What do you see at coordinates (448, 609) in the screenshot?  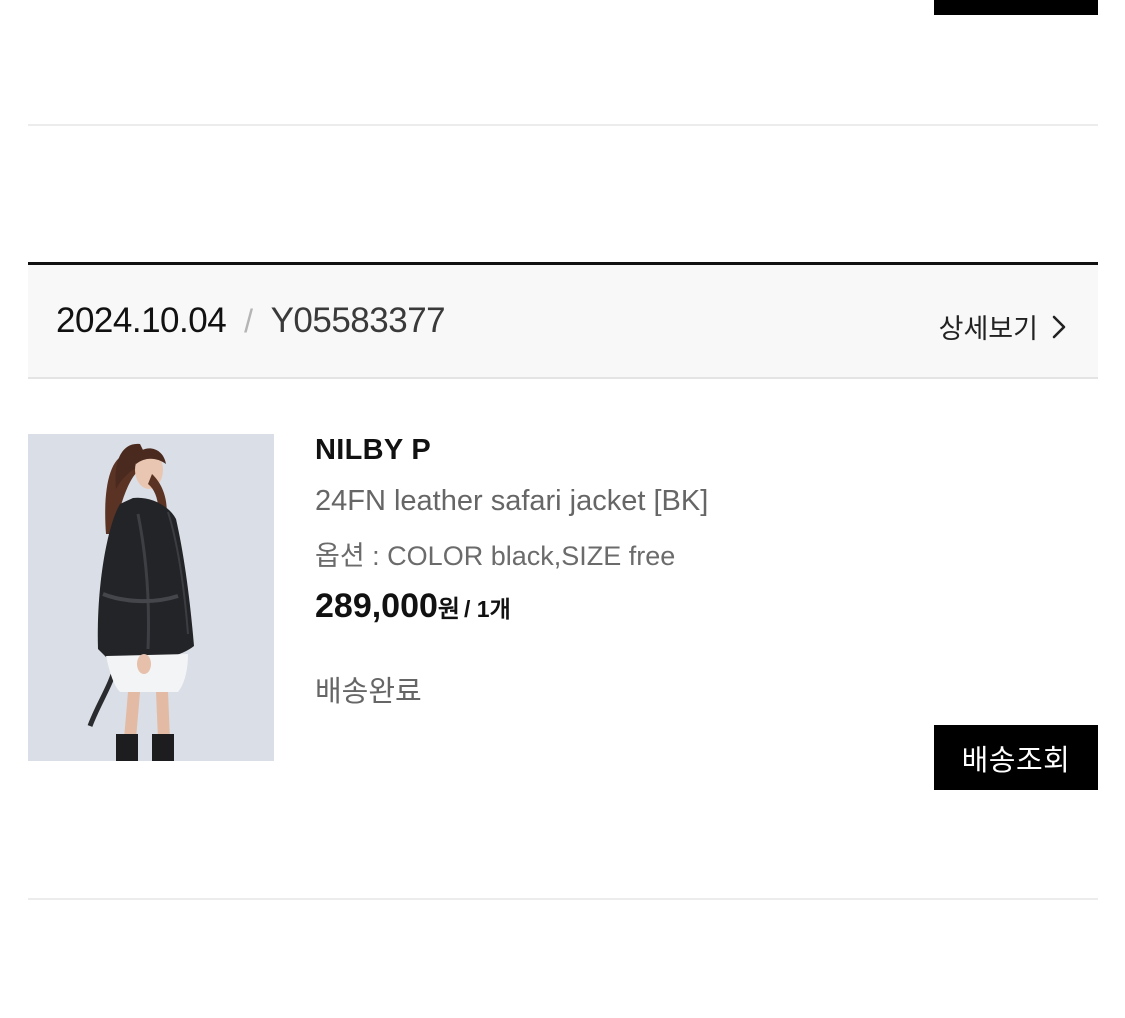 I see `price-unit: 원` at bounding box center [448, 609].